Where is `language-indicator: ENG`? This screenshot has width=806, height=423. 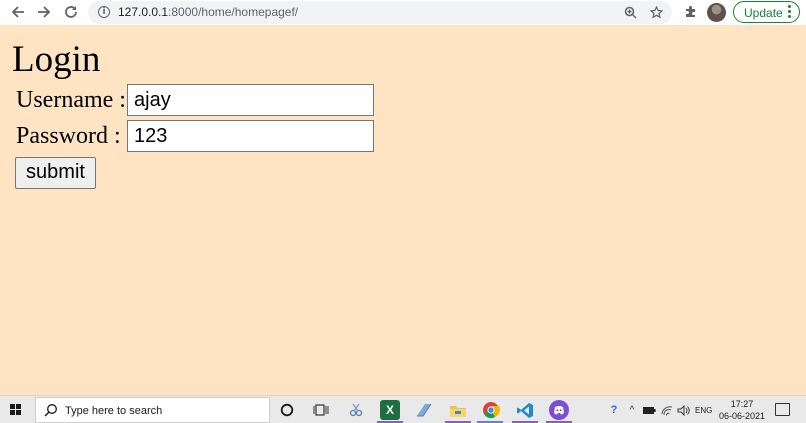 language-indicator: ENG is located at coordinates (703, 410).